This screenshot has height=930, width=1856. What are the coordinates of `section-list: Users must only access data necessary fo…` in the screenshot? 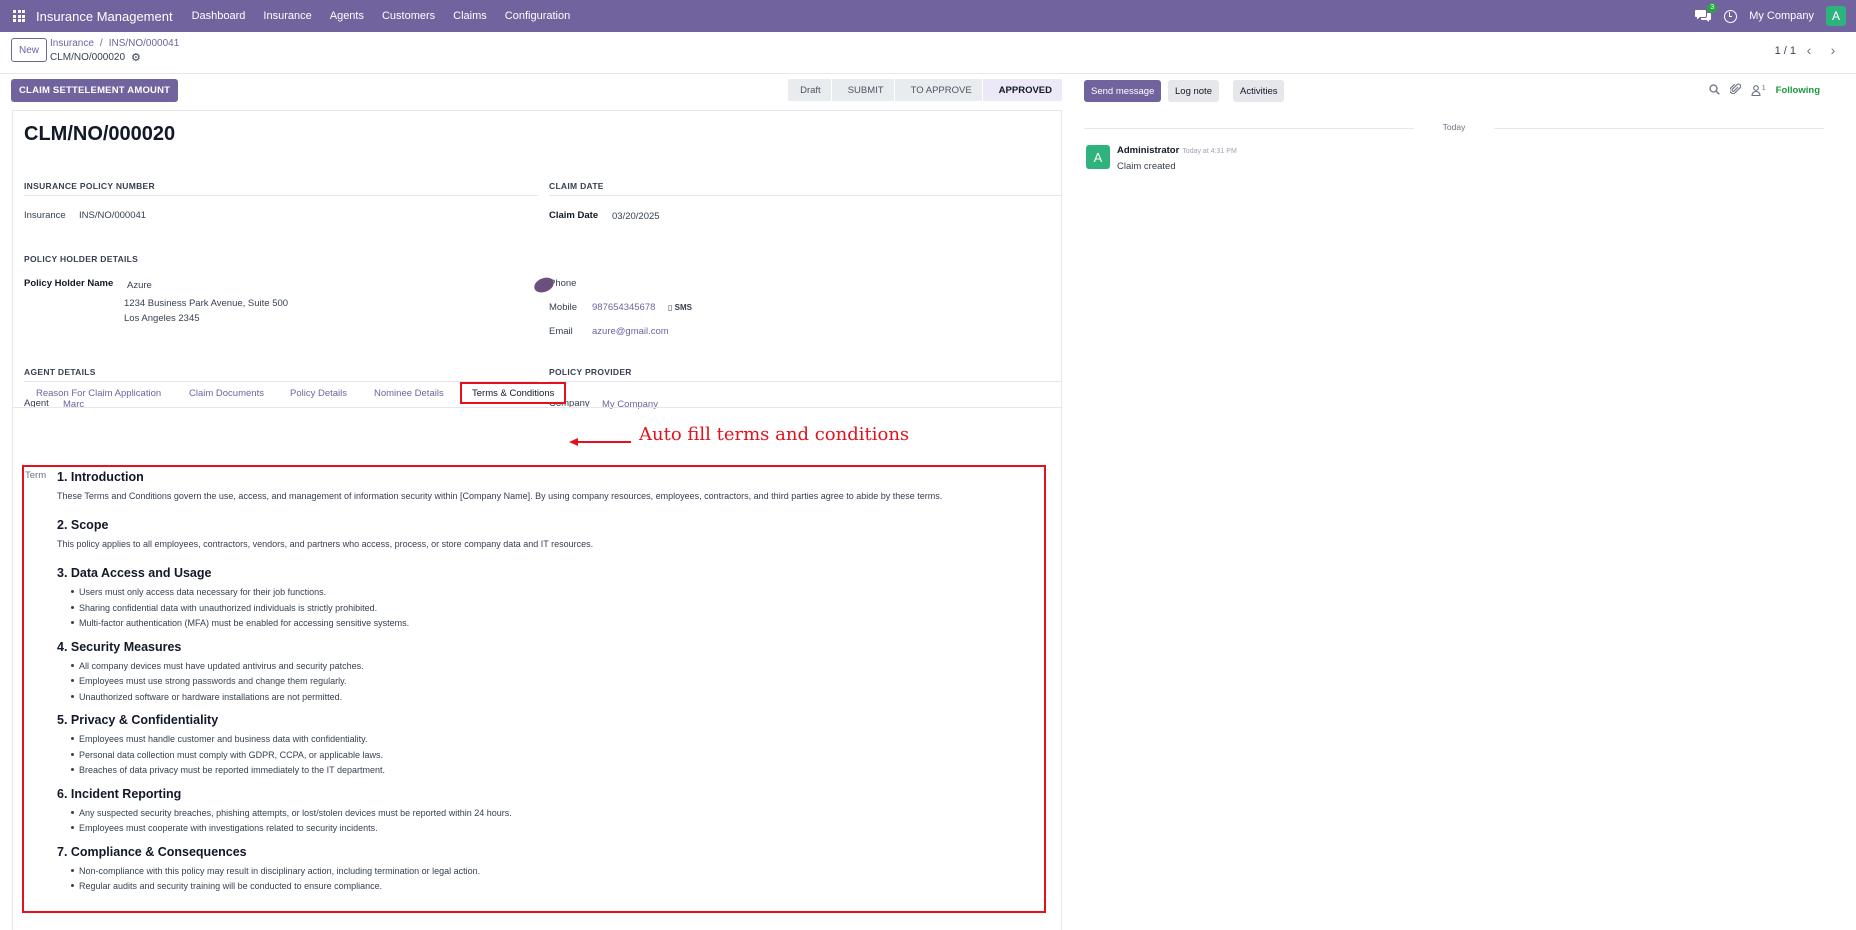 It's located at (546, 609).